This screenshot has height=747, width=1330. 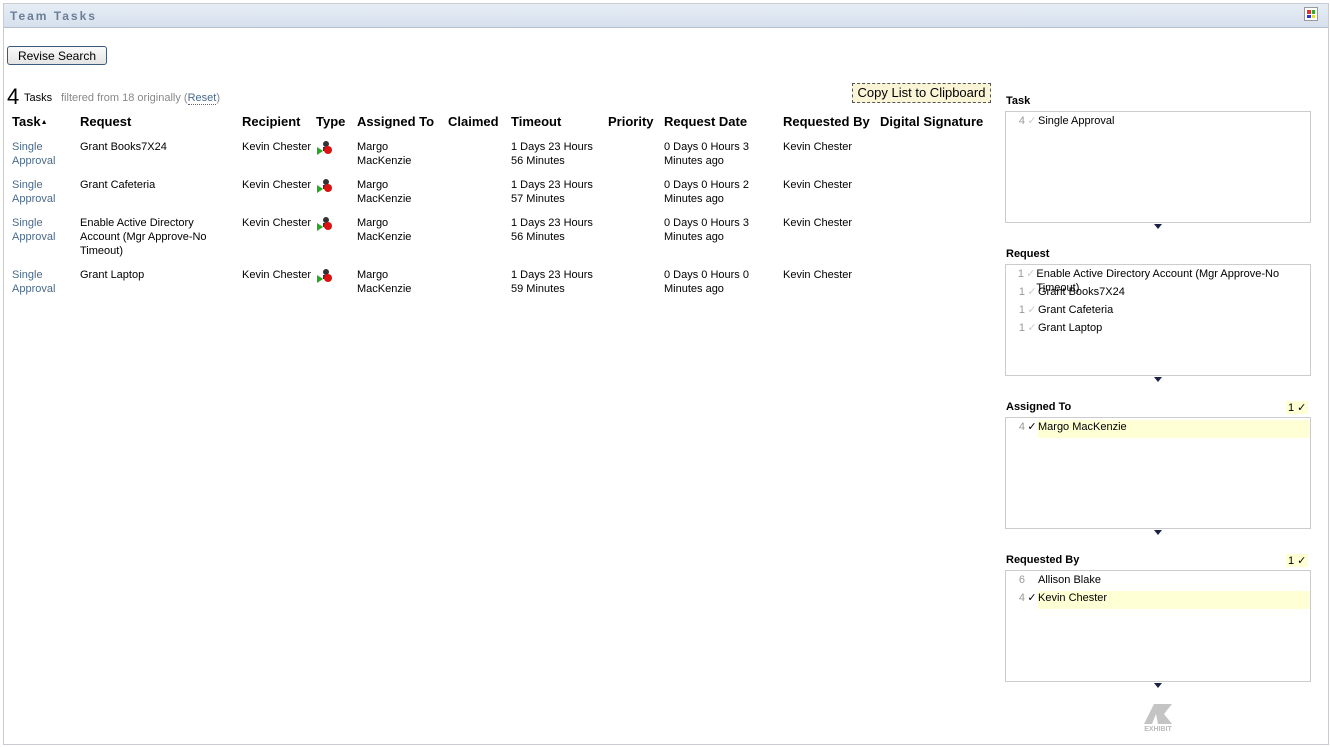 I want to click on facet-item: 4 ✓ Margo MacKenzie, so click(x=1158, y=429).